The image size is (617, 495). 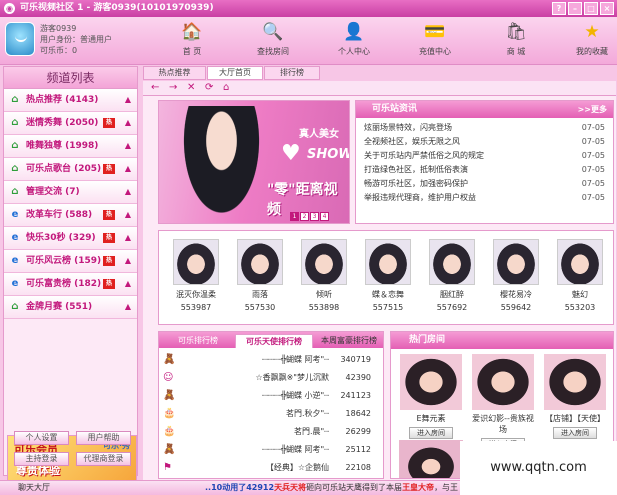 I want to click on nav-shop: 🛍 商 城, so click(x=516, y=39).